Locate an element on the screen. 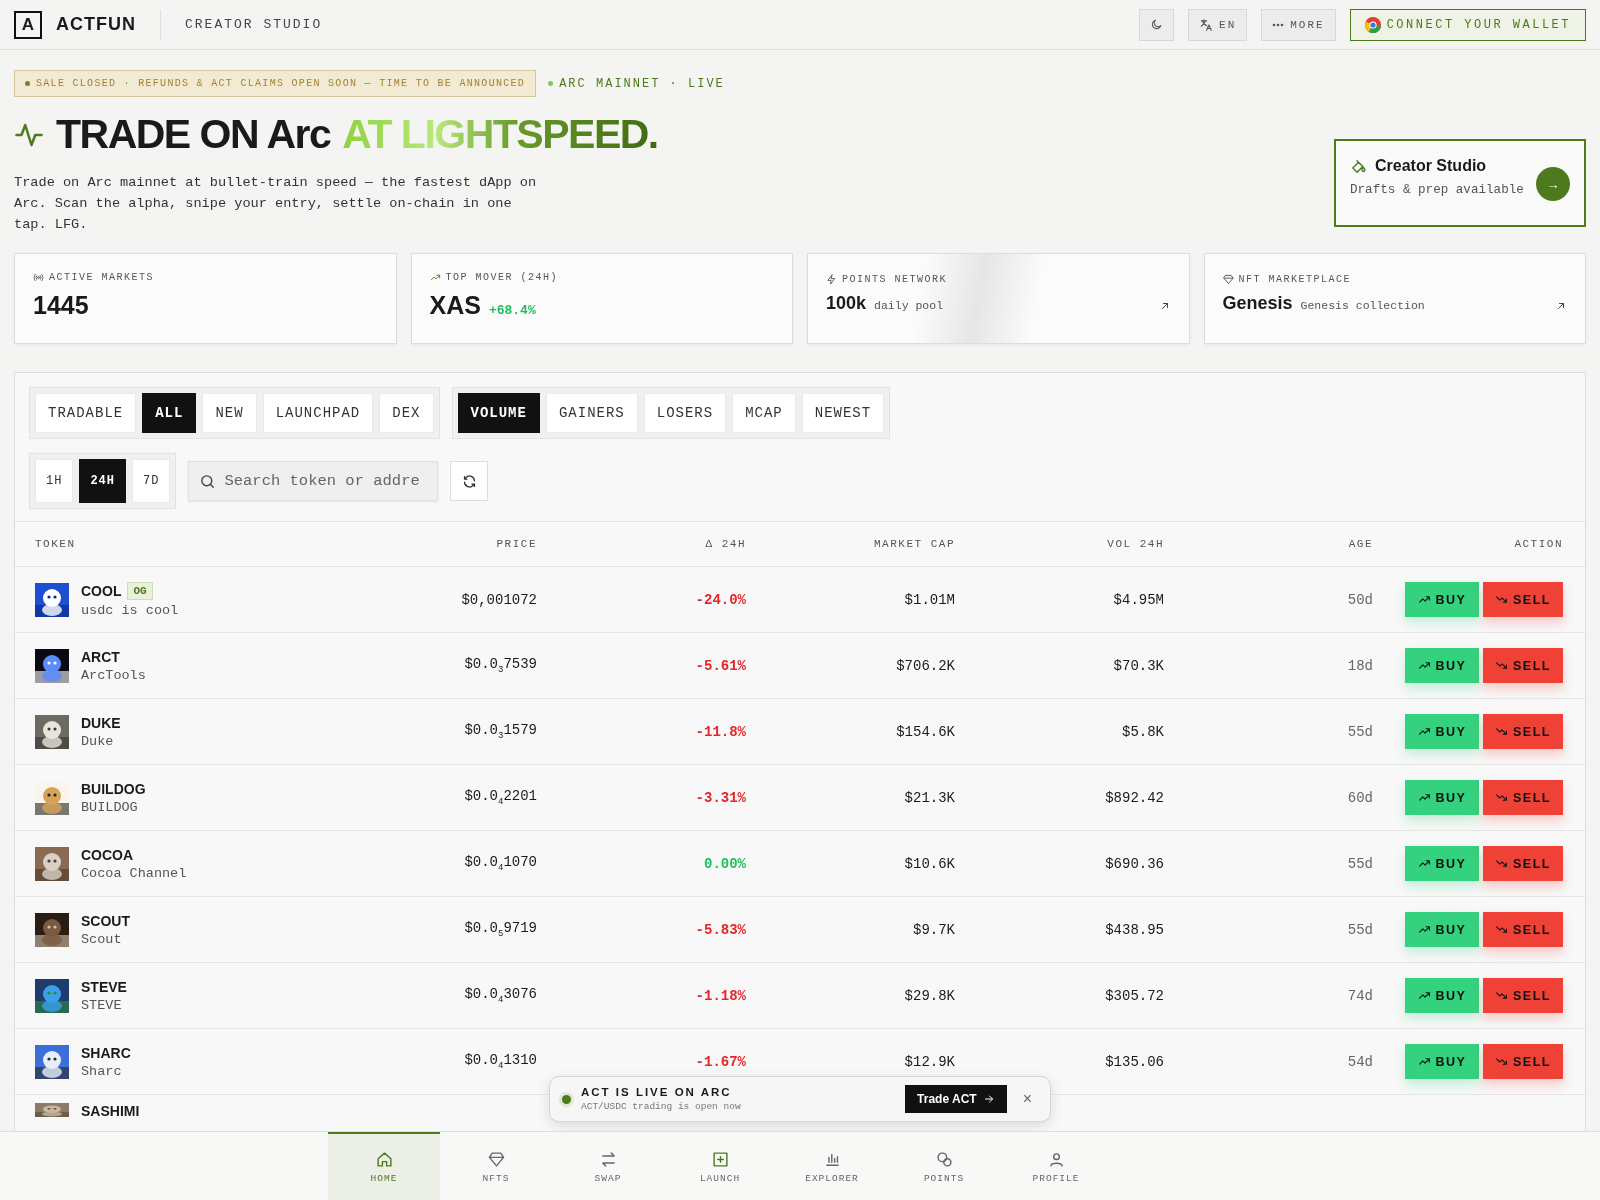 Image resolution: width=1600 pixels, height=1200 pixels. toast-title: ACT IS LIVE ON ARC is located at coordinates (657, 1092).